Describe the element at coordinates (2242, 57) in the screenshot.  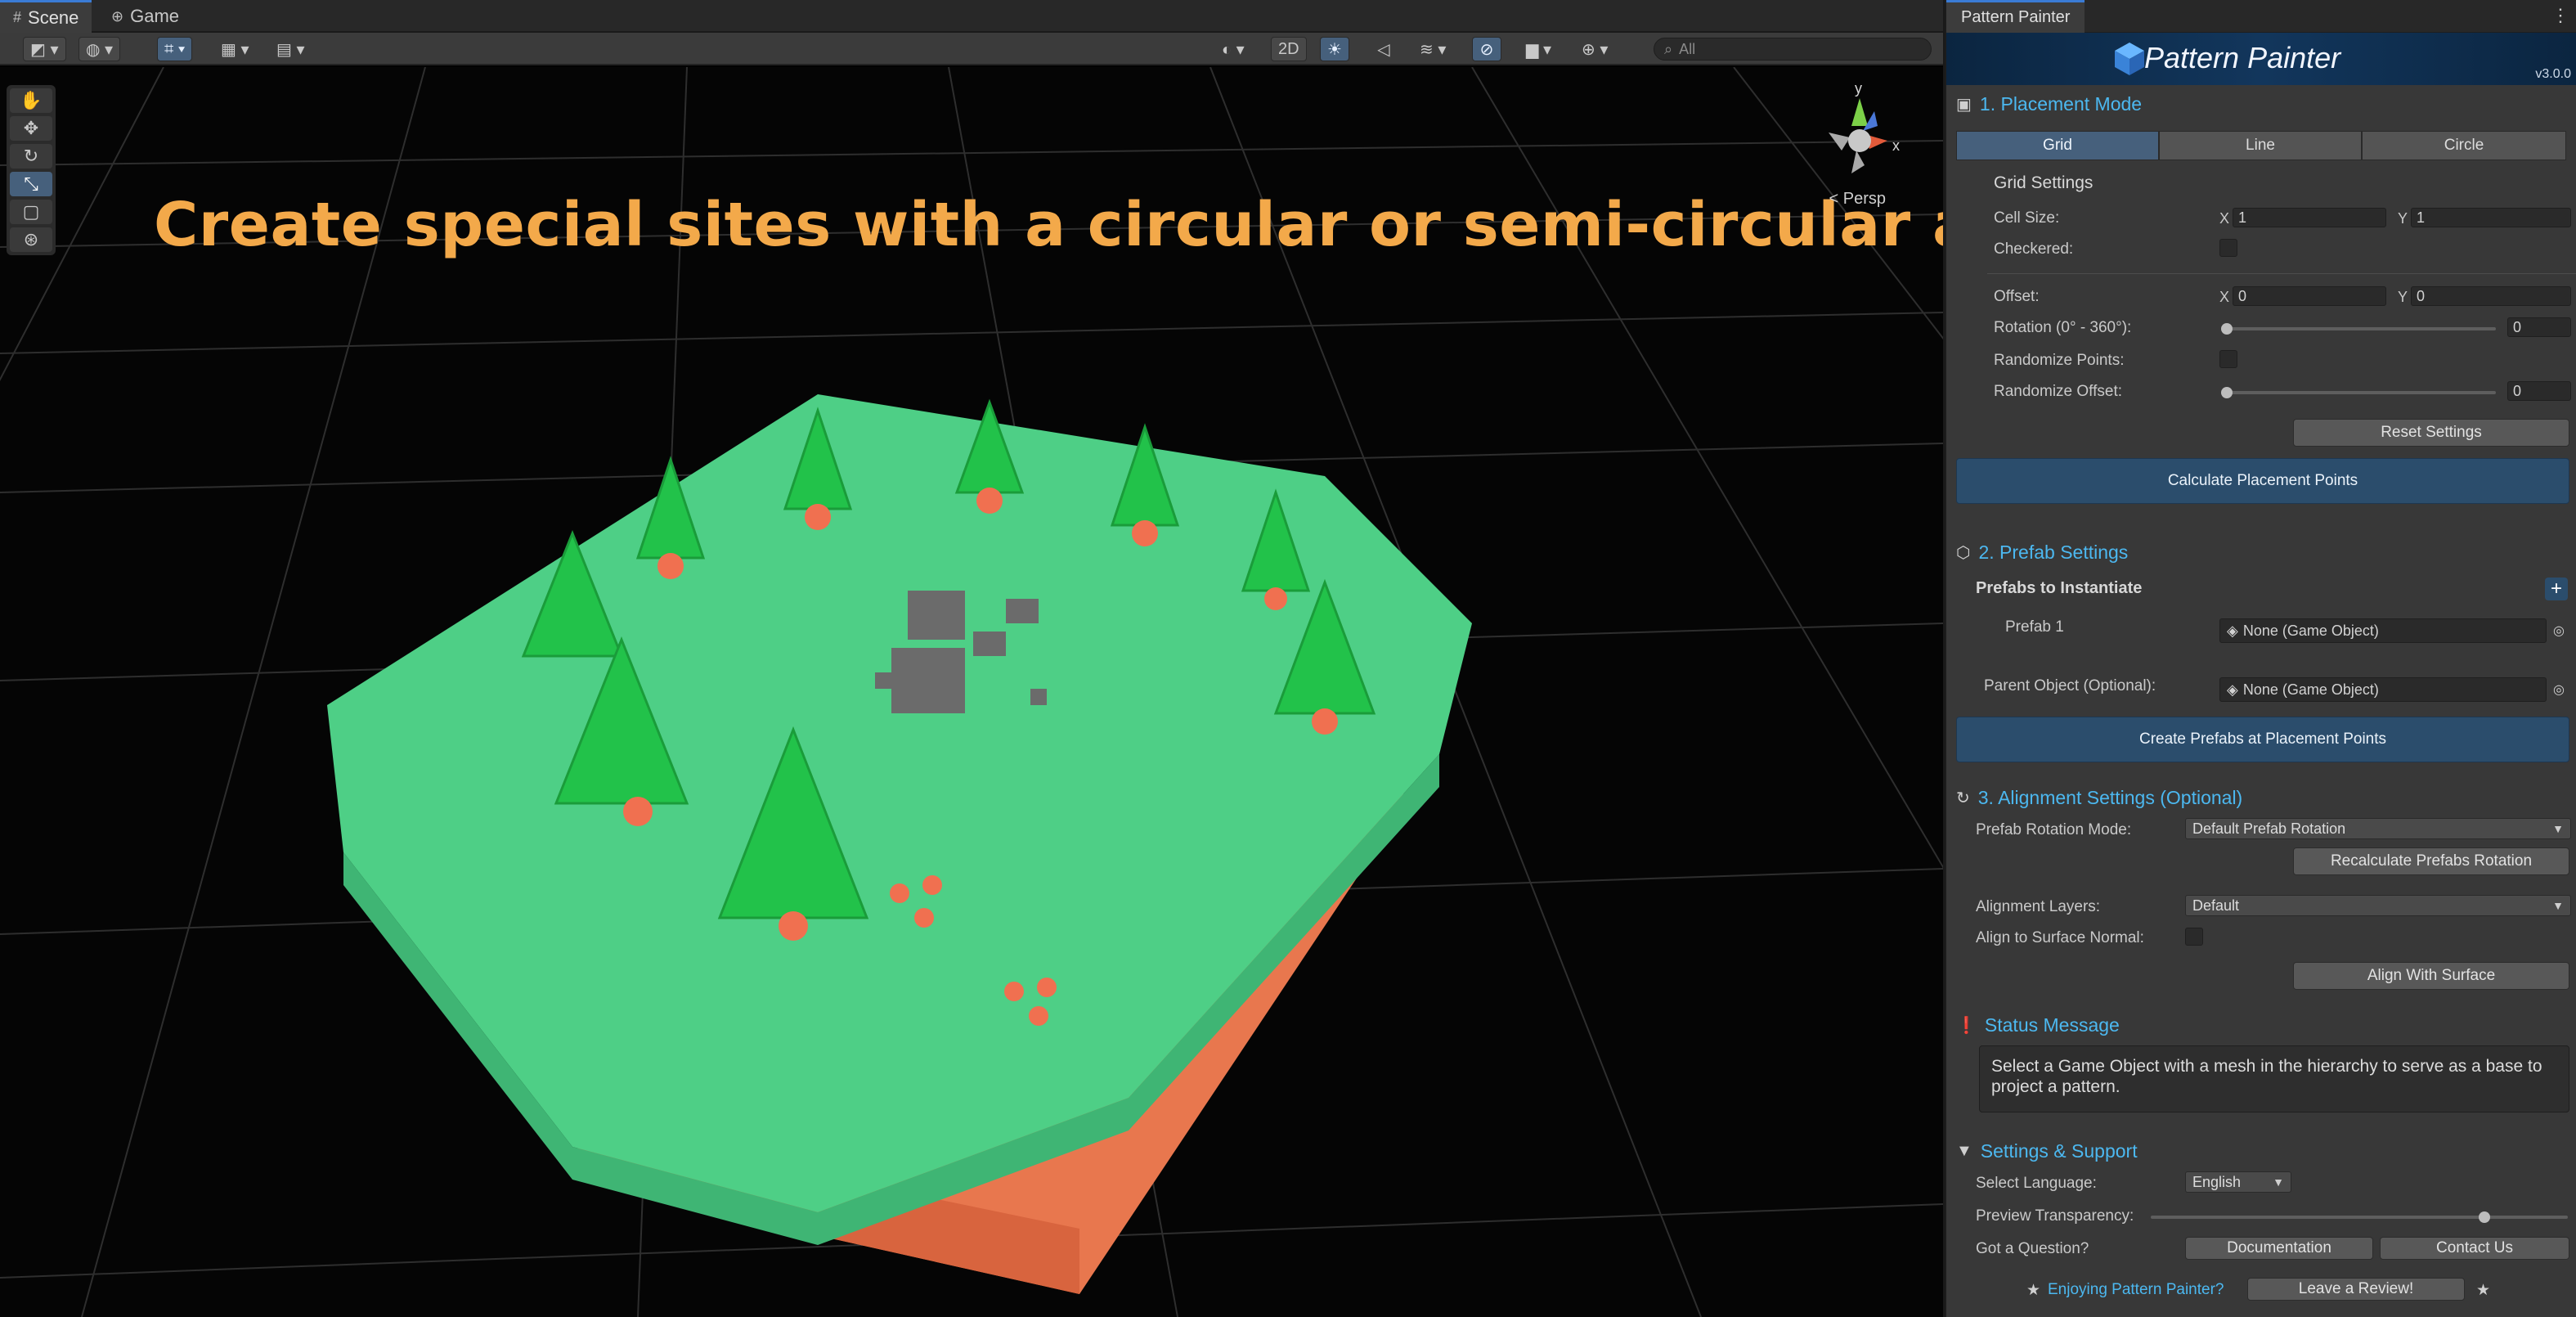
I see `banner-title: Pattern Painter` at that location.